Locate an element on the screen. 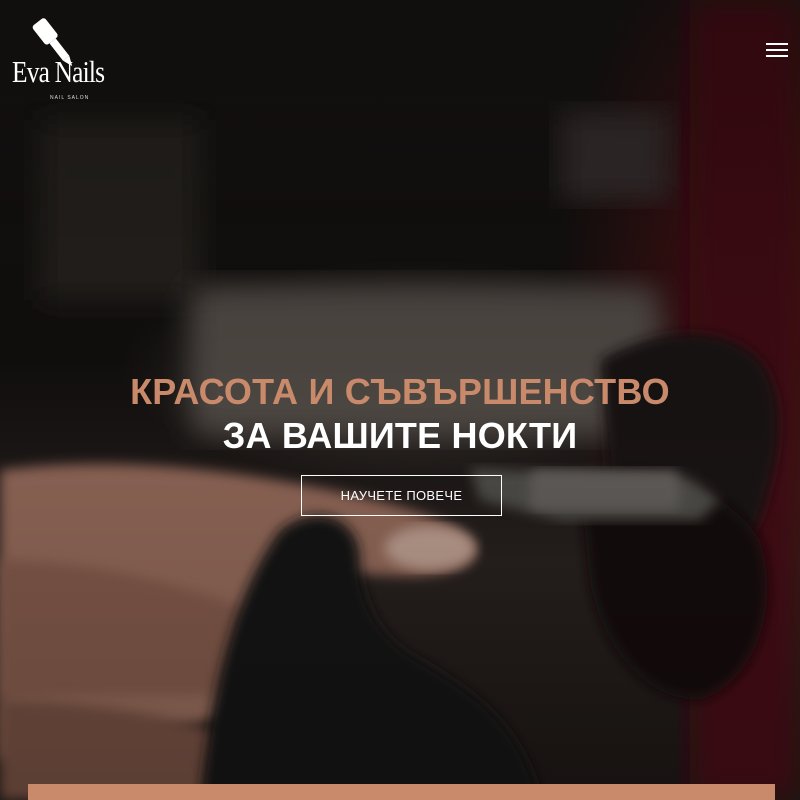 Image resolution: width=800 pixels, height=800 pixels. hero-headline: КРАСОТА И СЪВЪРШЕНСТВО ЗА ВАШИТЕ НОКТИ is located at coordinates (400, 414).